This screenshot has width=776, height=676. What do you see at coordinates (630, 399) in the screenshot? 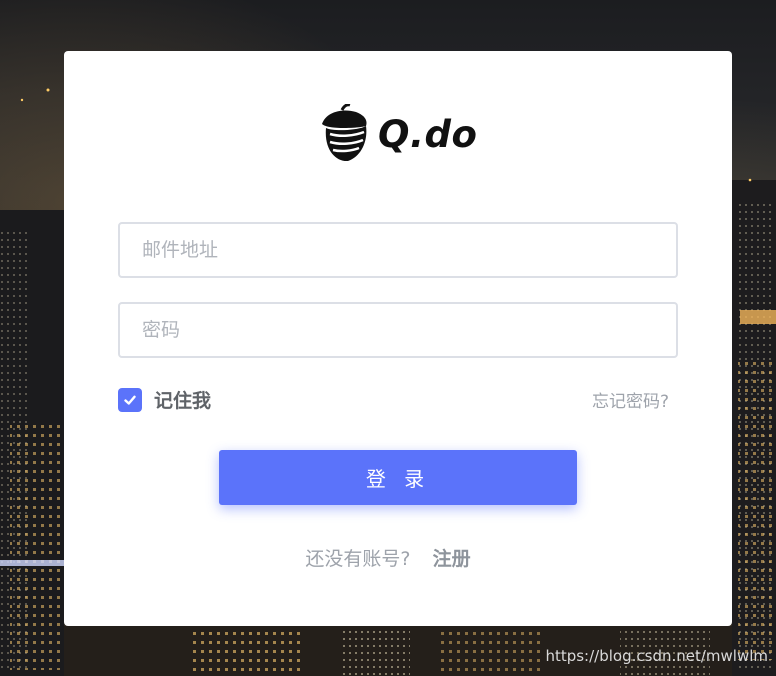
I see `forgot-password-link: 忘记密码?` at bounding box center [630, 399].